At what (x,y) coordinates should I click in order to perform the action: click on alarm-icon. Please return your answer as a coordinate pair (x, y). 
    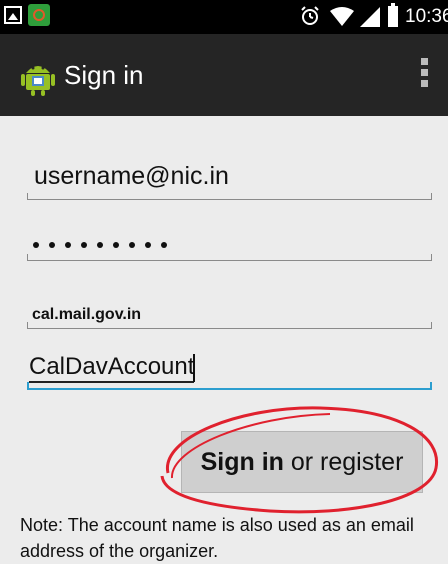
    Looking at the image, I should click on (310, 15).